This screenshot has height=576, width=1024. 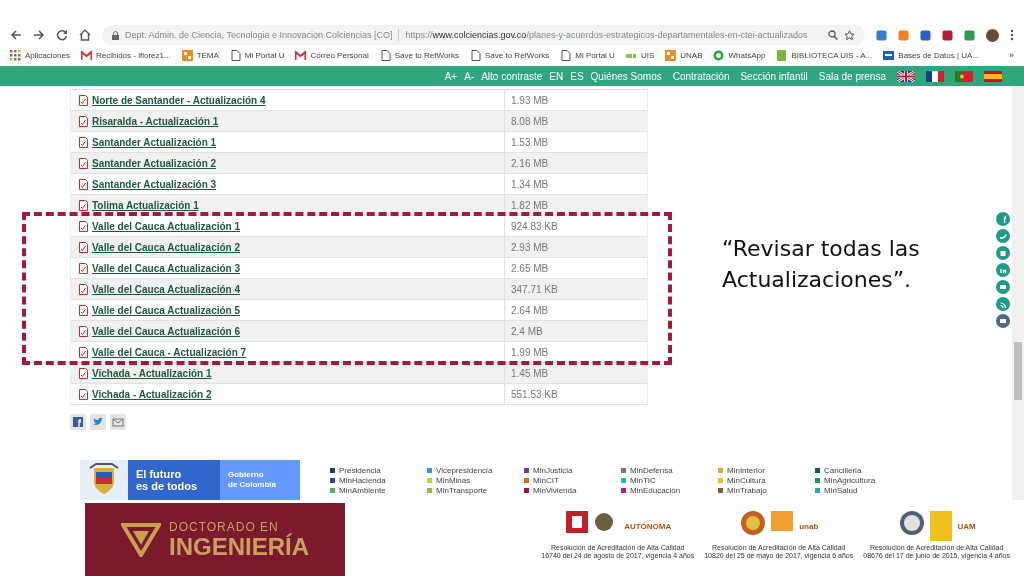 I want to click on ministry-link: Presidencia, so click(x=360, y=470).